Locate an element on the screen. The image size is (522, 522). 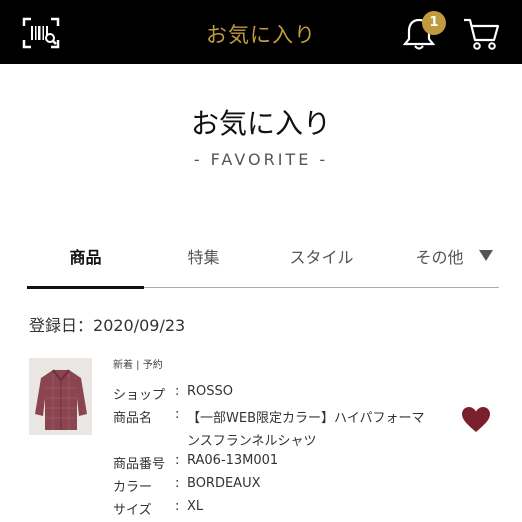
registered-date: 登録日：2020/09/23 is located at coordinates (107, 324).